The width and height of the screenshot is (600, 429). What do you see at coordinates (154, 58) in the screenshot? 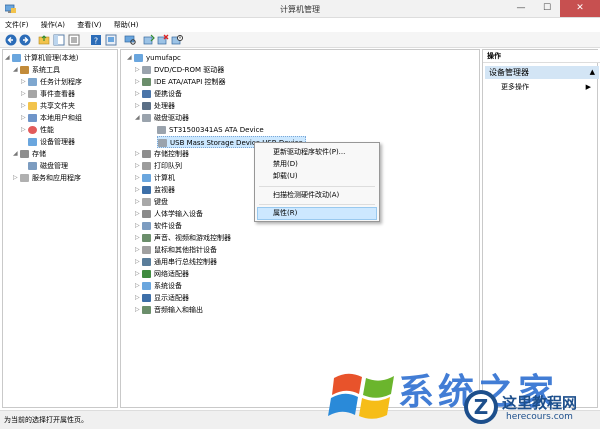
I see `device-root: ◢ yumufapc` at bounding box center [154, 58].